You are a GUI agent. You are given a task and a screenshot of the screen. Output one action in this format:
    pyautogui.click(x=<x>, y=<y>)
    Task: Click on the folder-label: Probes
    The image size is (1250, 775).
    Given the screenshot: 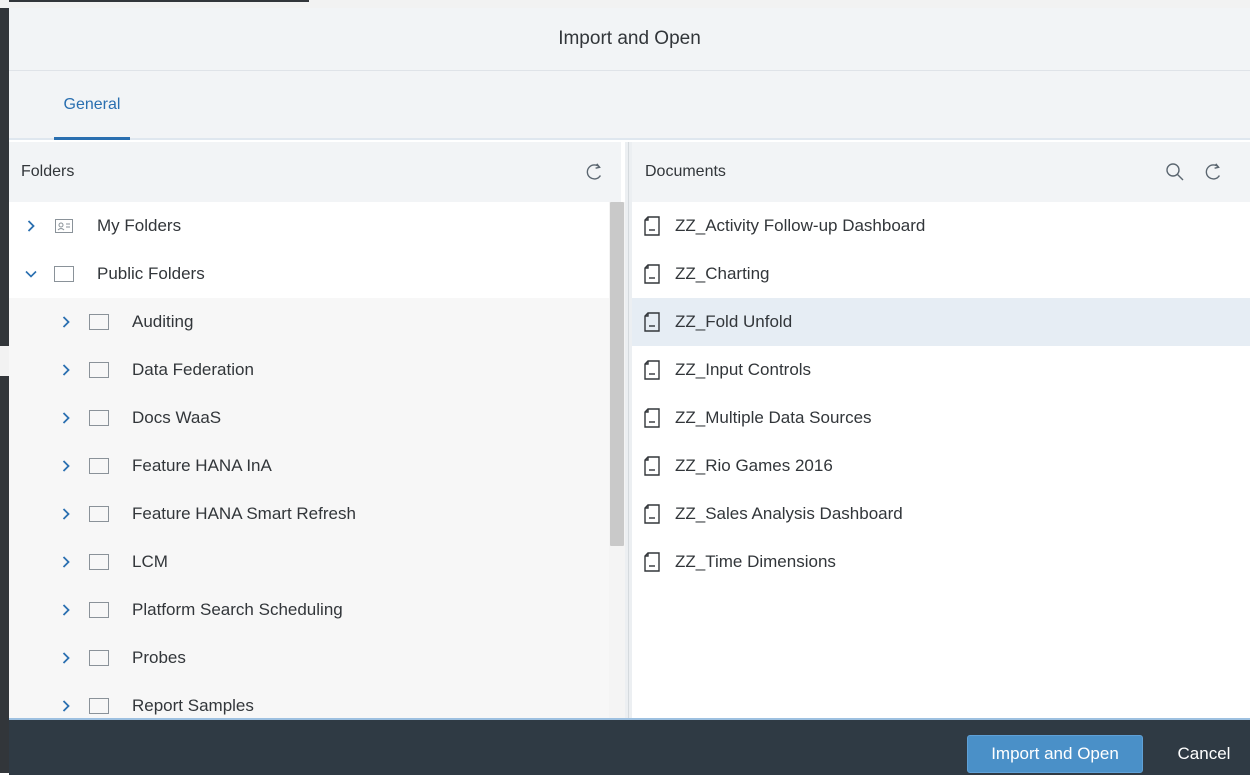 What is the action you would take?
    pyautogui.click(x=159, y=657)
    